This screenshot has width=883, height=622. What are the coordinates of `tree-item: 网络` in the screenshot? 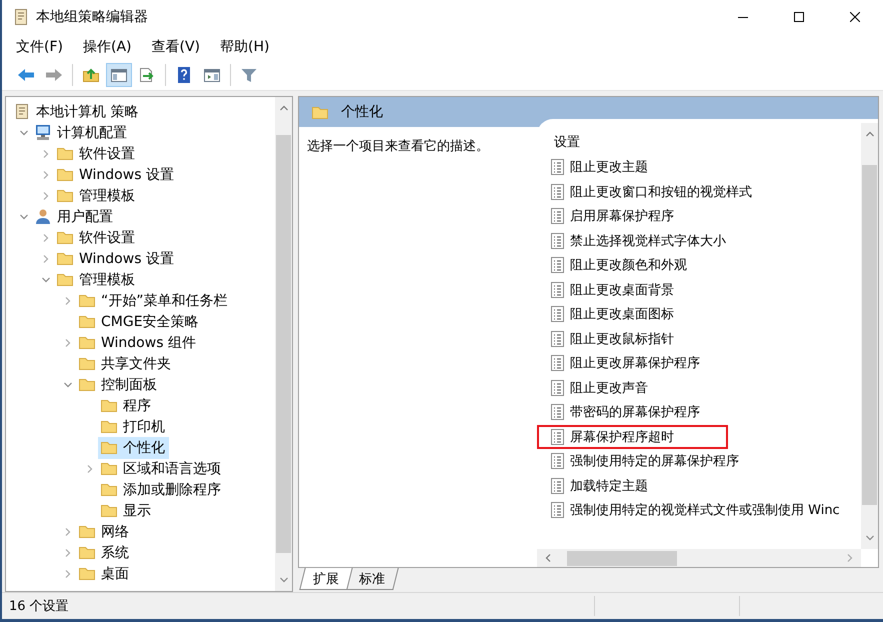 It's located at (104, 531).